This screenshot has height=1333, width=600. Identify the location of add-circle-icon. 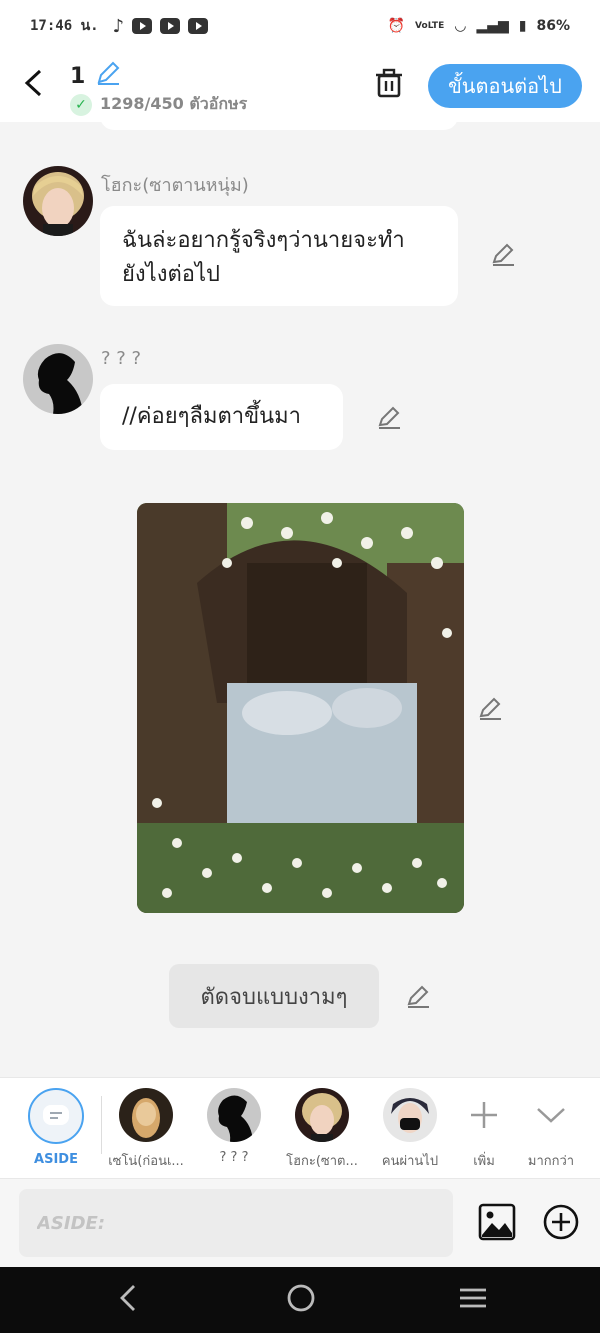
(561, 1222).